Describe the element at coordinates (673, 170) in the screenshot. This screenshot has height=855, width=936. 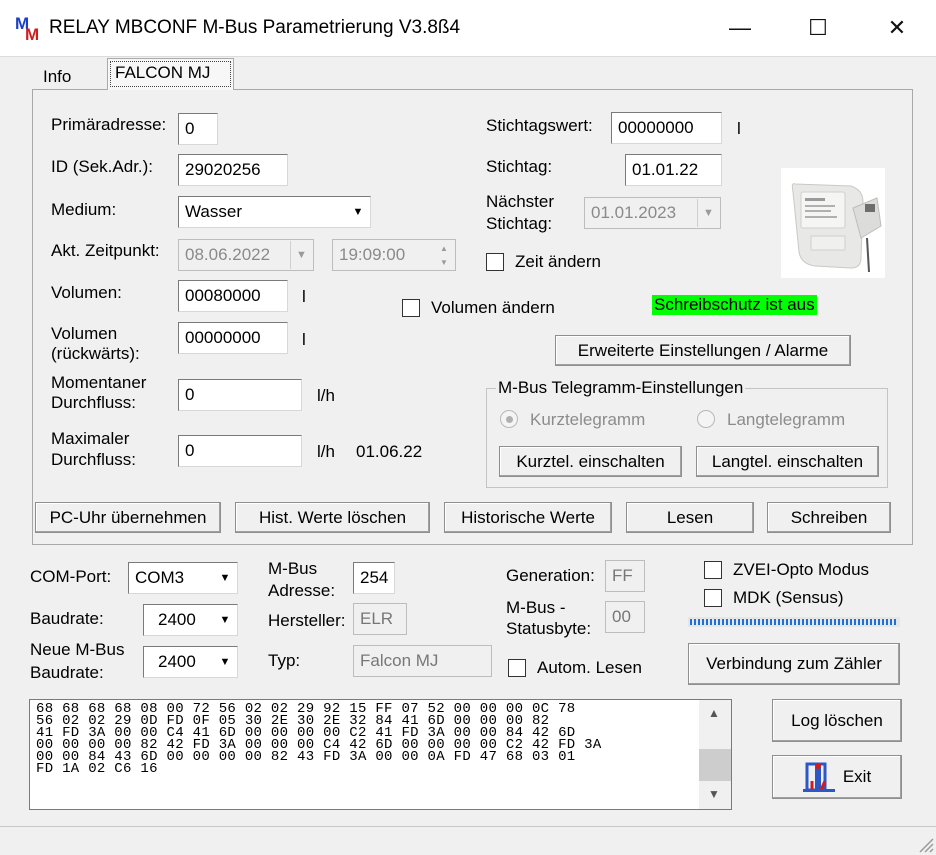
I see `stichtag-input: 01.01.22` at that location.